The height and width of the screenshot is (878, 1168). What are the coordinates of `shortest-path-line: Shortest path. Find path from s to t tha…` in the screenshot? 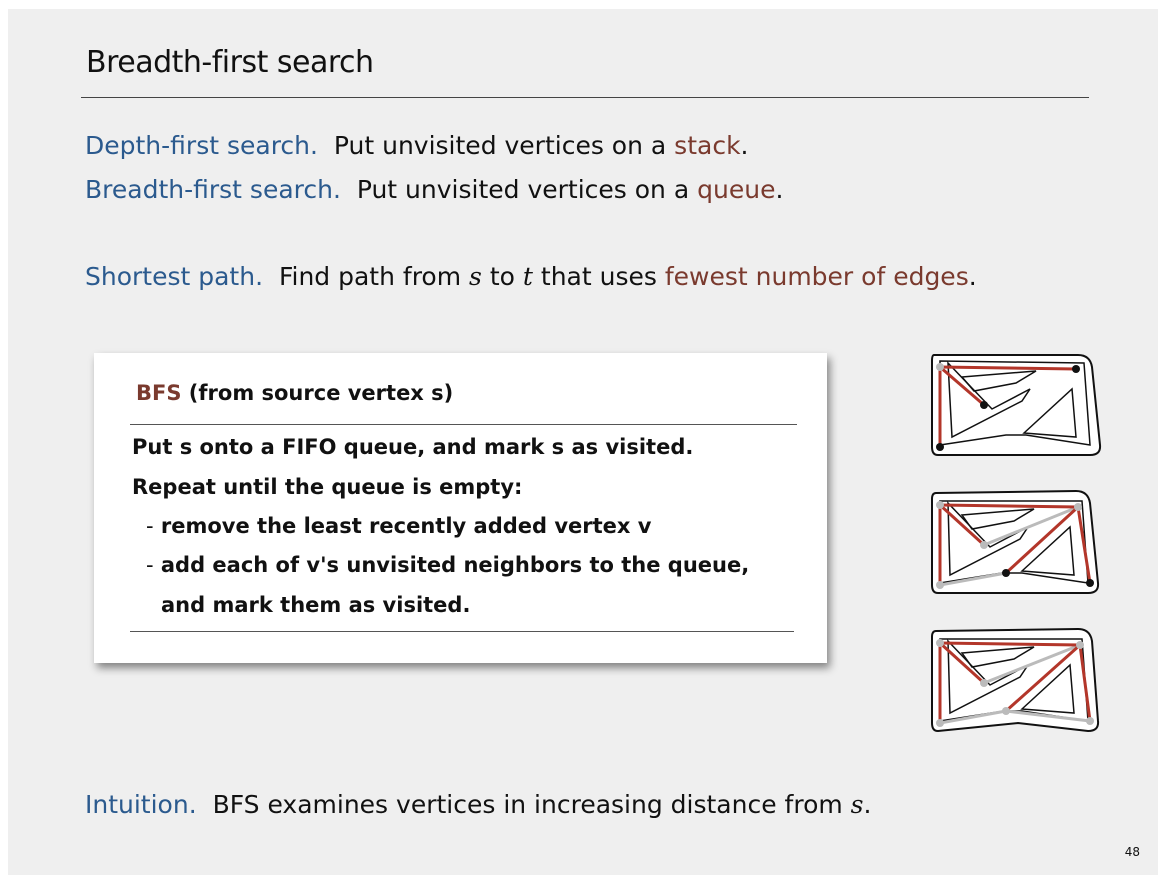 It's located at (531, 276).